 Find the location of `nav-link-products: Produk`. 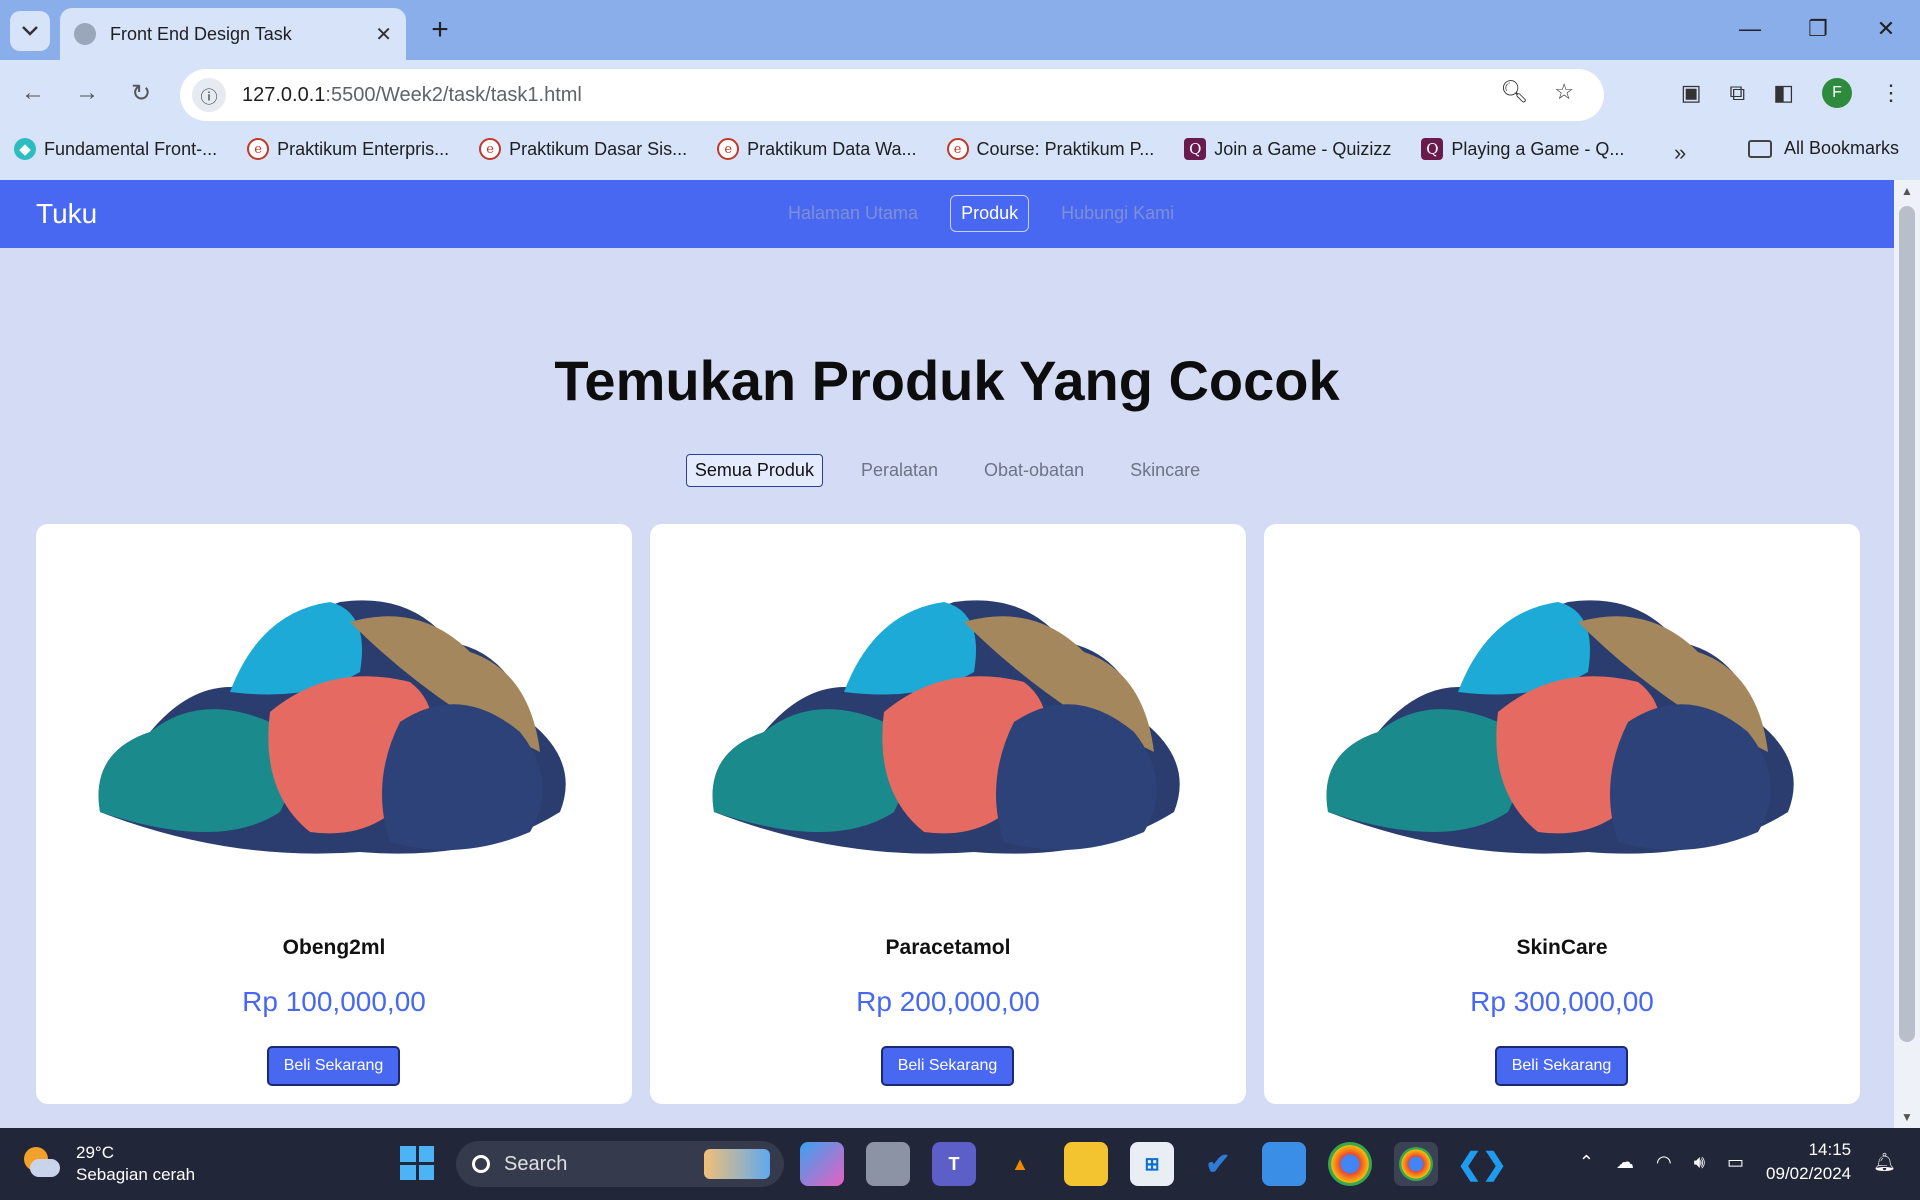

nav-link-products: Produk is located at coordinates (990, 213).